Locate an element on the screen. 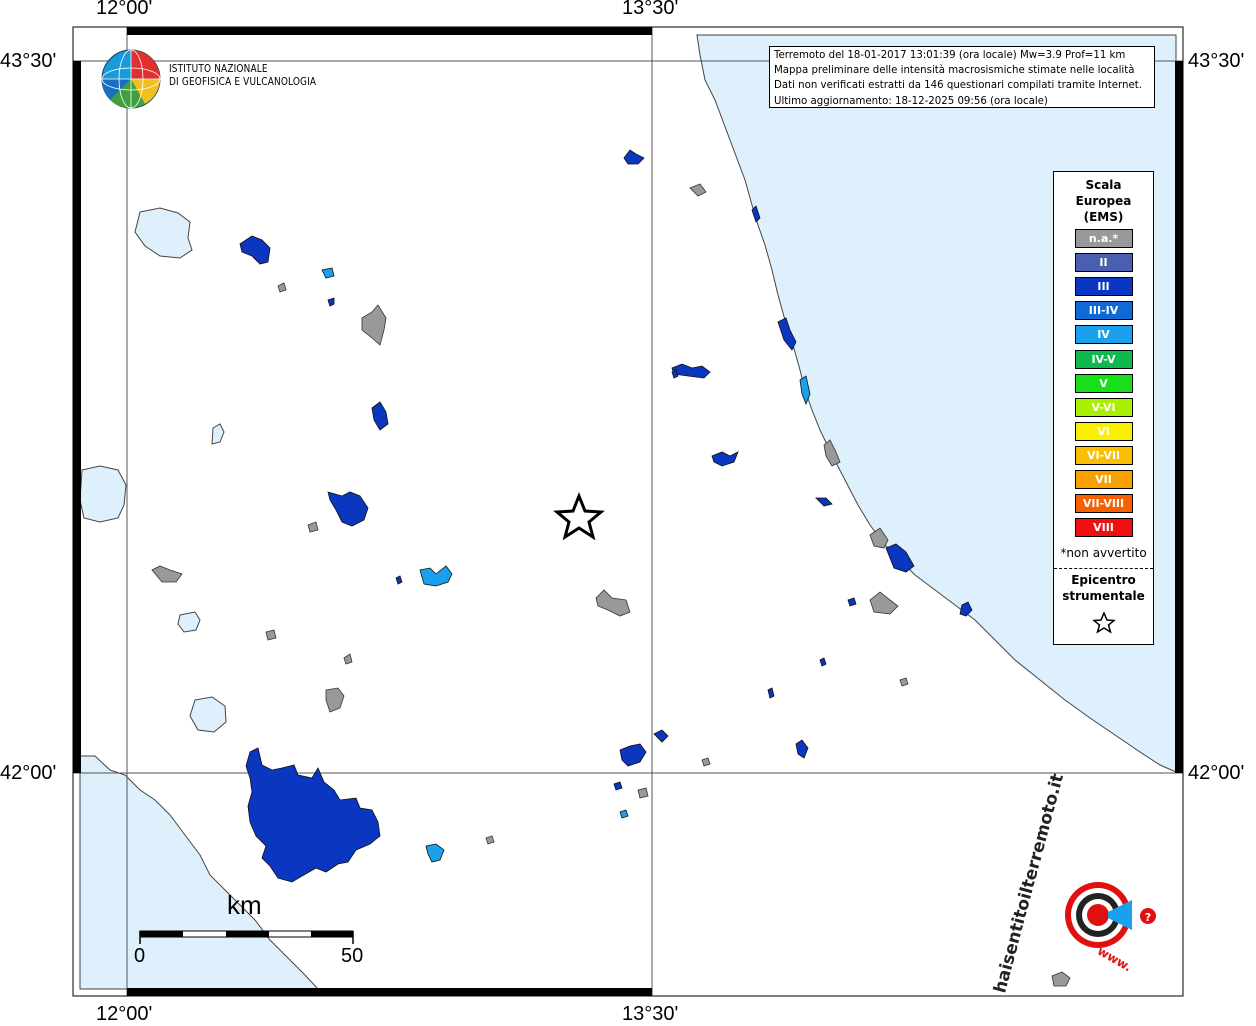 The width and height of the screenshot is (1256, 1026). legend-item: n.a.* is located at coordinates (1103, 238).